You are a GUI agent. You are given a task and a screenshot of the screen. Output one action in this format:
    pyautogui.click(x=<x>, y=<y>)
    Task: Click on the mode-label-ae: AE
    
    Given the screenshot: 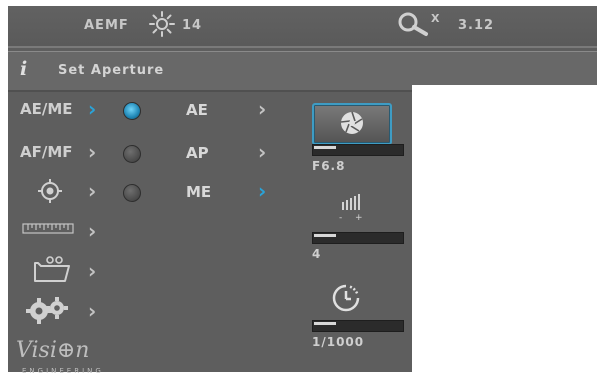 What is the action you would take?
    pyautogui.click(x=197, y=110)
    